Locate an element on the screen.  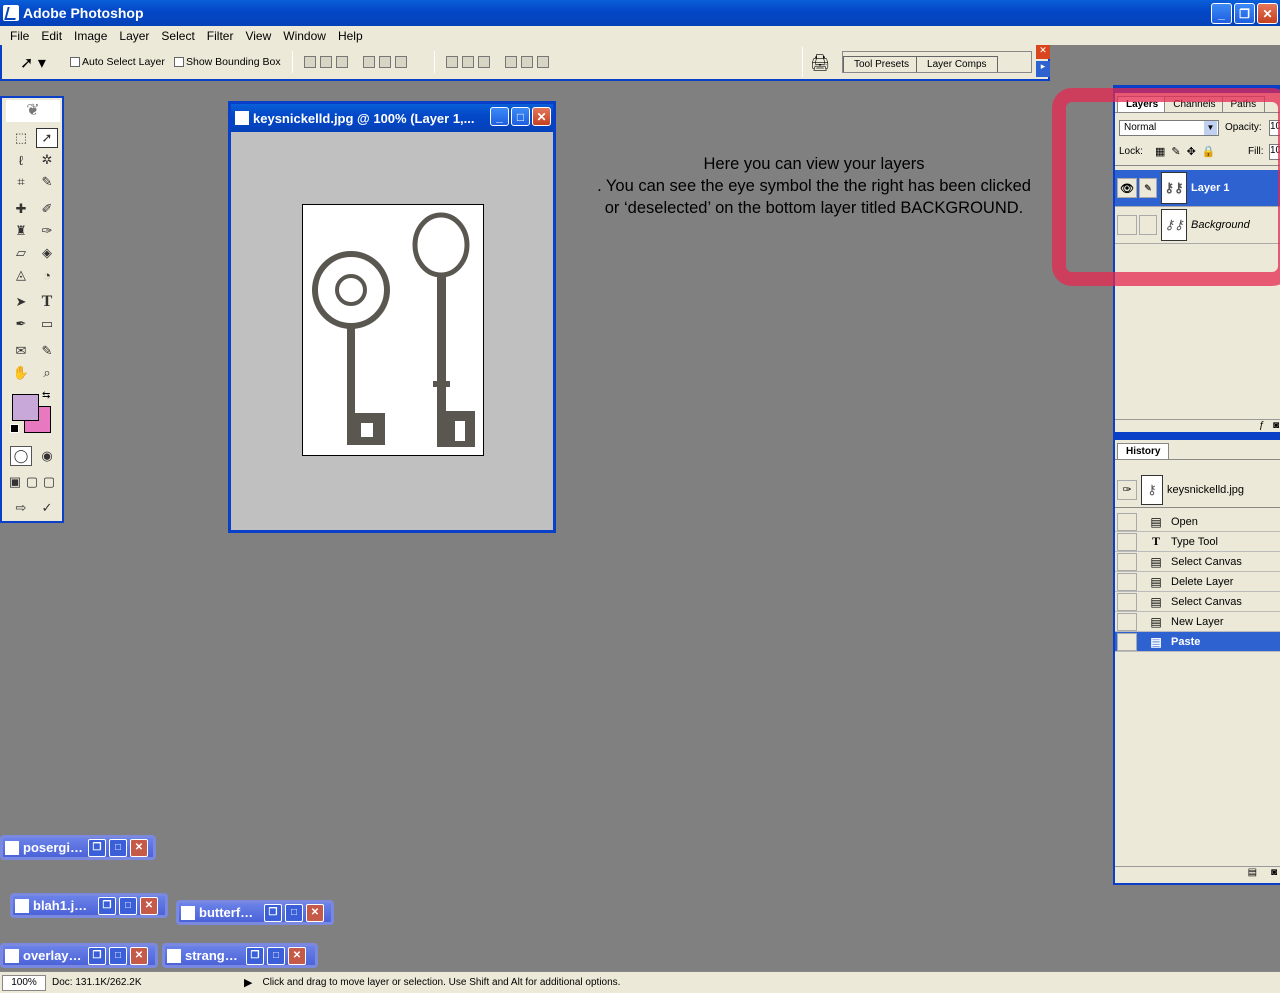
distribute-bottom-icon is located at coordinates (484, 62).